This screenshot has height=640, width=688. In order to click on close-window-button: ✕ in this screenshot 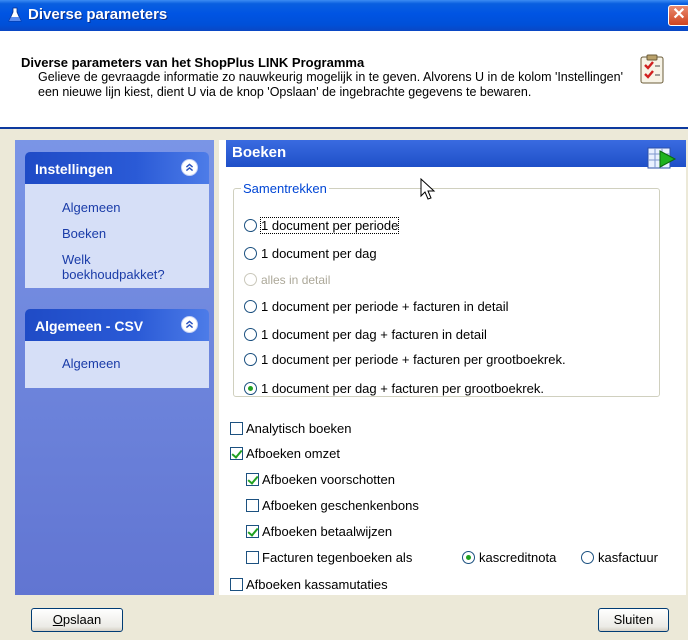, I will do `click(678, 15)`.